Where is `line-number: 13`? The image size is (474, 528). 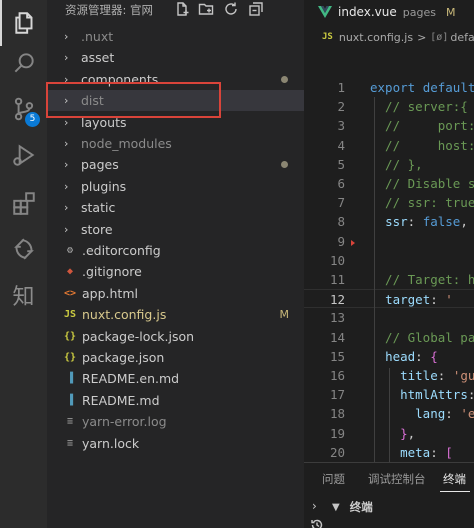 line-number: 13 is located at coordinates (337, 318).